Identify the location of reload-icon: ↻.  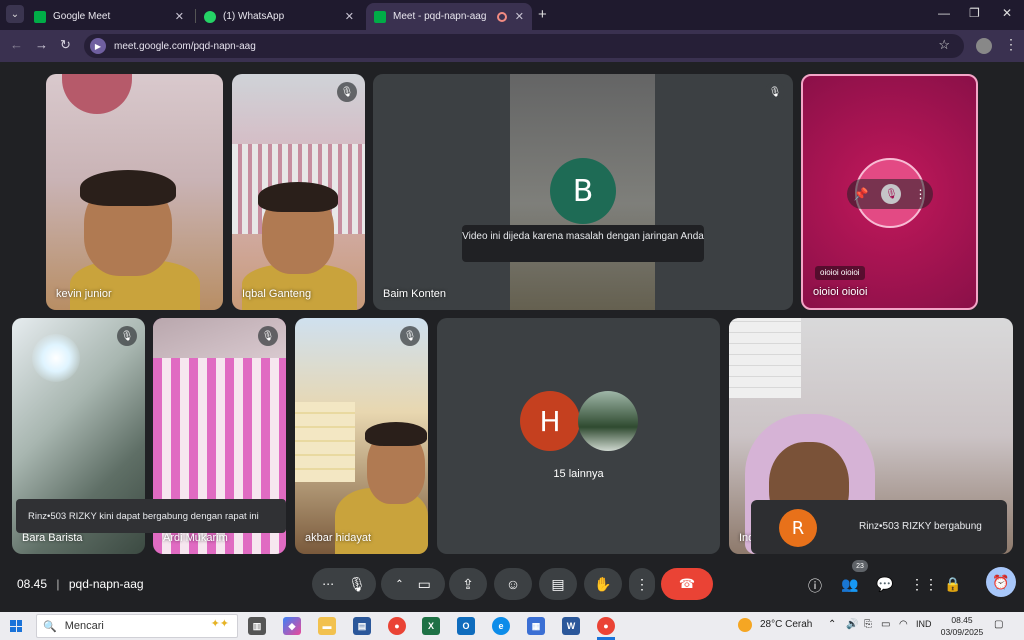
(65, 45).